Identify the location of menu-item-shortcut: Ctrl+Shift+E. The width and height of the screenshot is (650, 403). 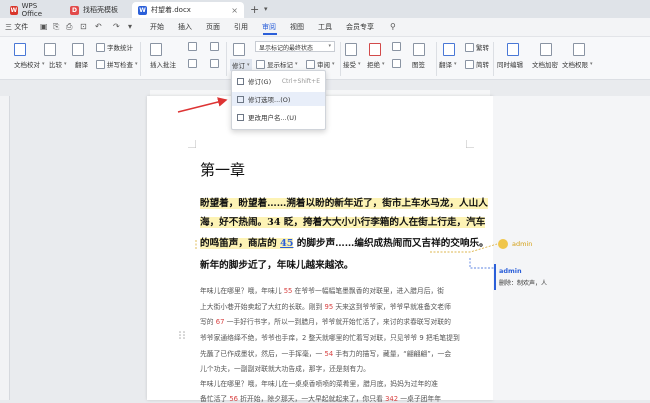
(300, 81).